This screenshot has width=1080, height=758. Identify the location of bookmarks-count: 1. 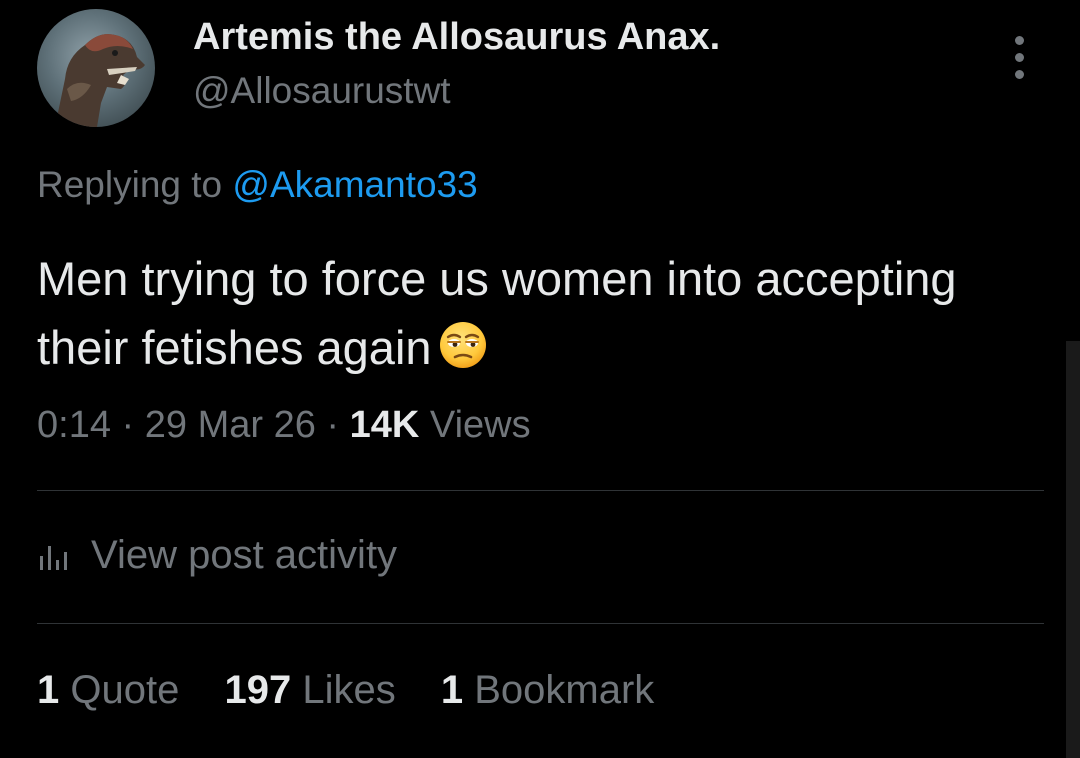
(452, 690).